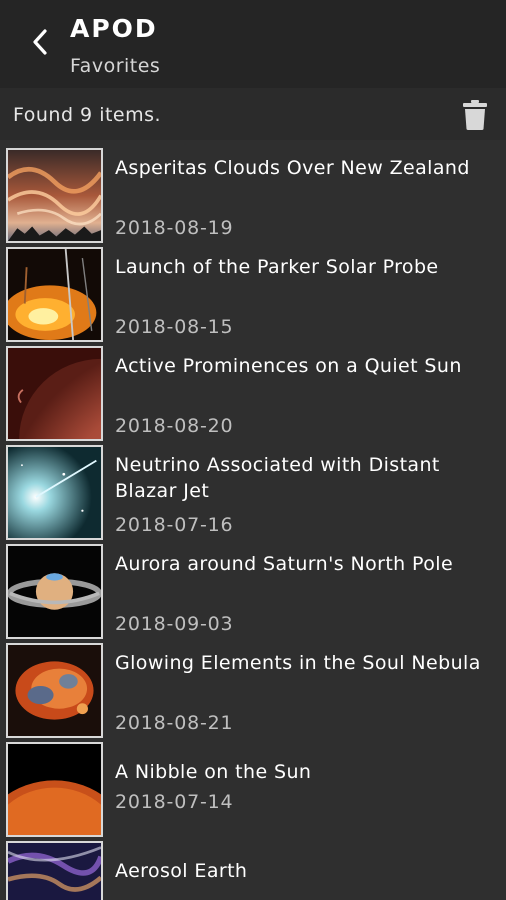 The image size is (506, 900). What do you see at coordinates (87, 115) in the screenshot?
I see `results-count: Found 9 items.` at bounding box center [87, 115].